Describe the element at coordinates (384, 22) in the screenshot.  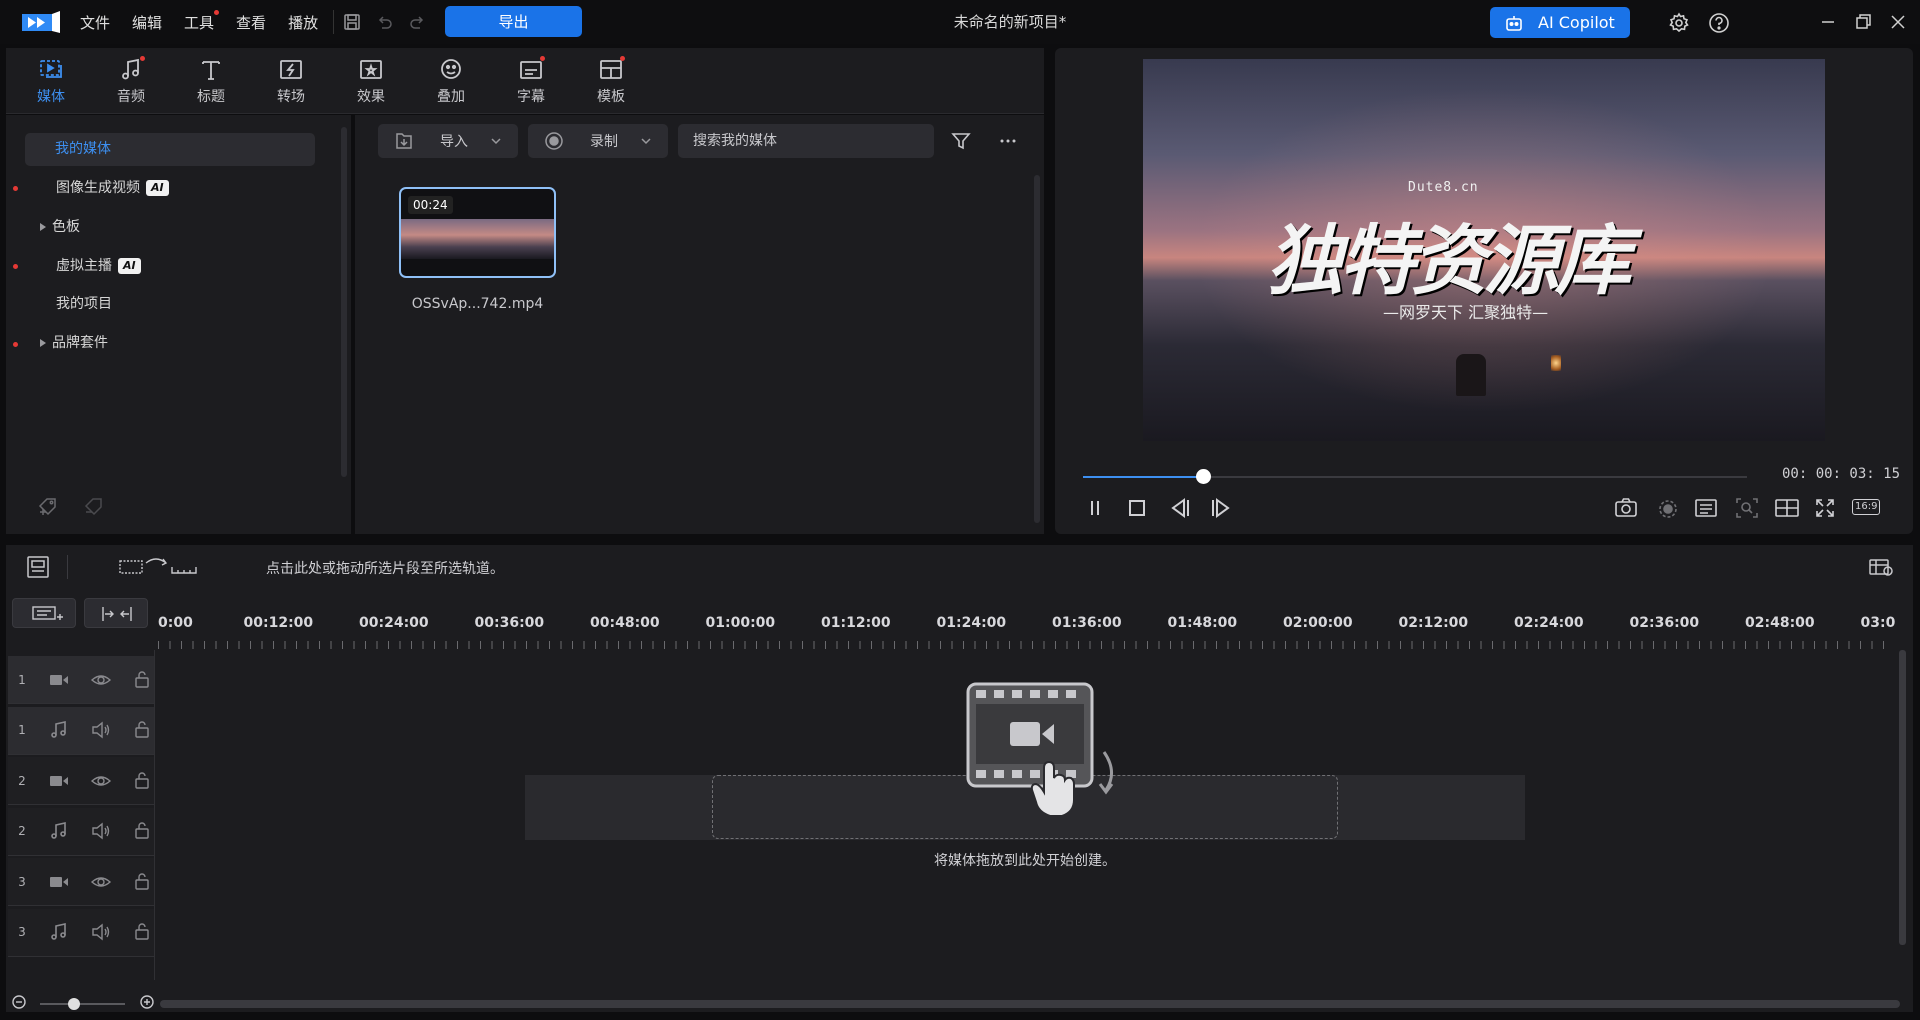
I see `undo-icon` at that location.